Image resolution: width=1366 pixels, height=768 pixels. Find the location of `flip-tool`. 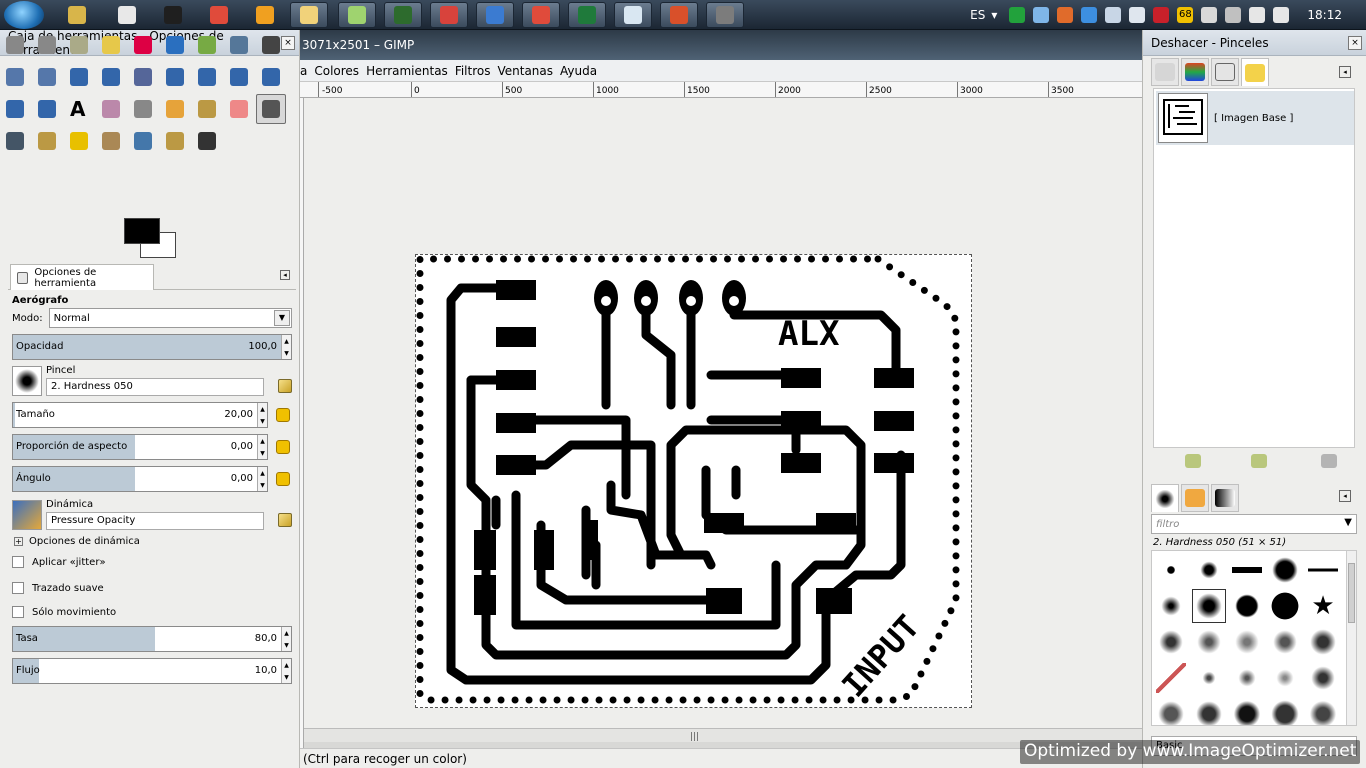

flip-tool is located at coordinates (15, 109).